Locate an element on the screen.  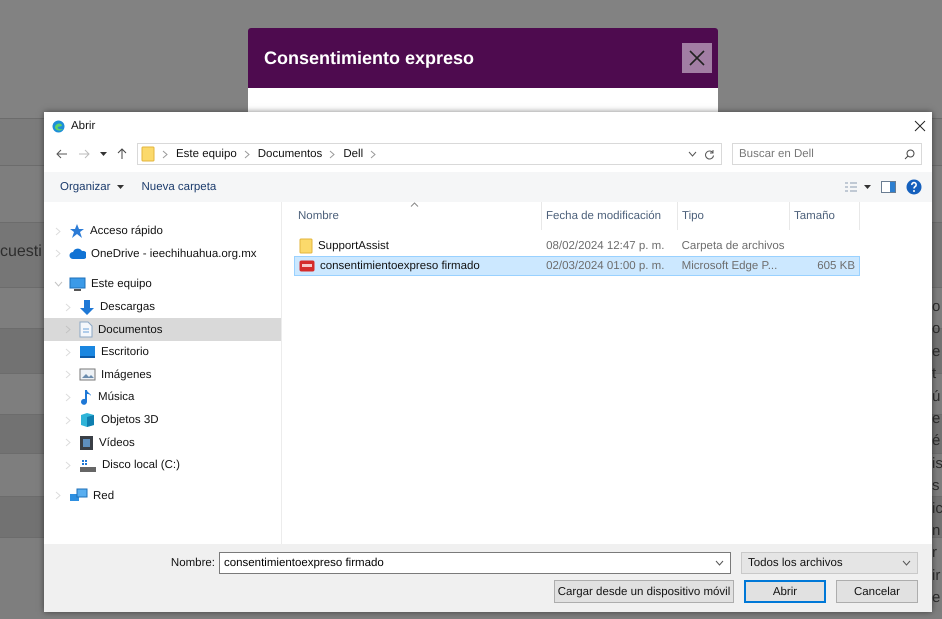
star-icon is located at coordinates (77, 231).